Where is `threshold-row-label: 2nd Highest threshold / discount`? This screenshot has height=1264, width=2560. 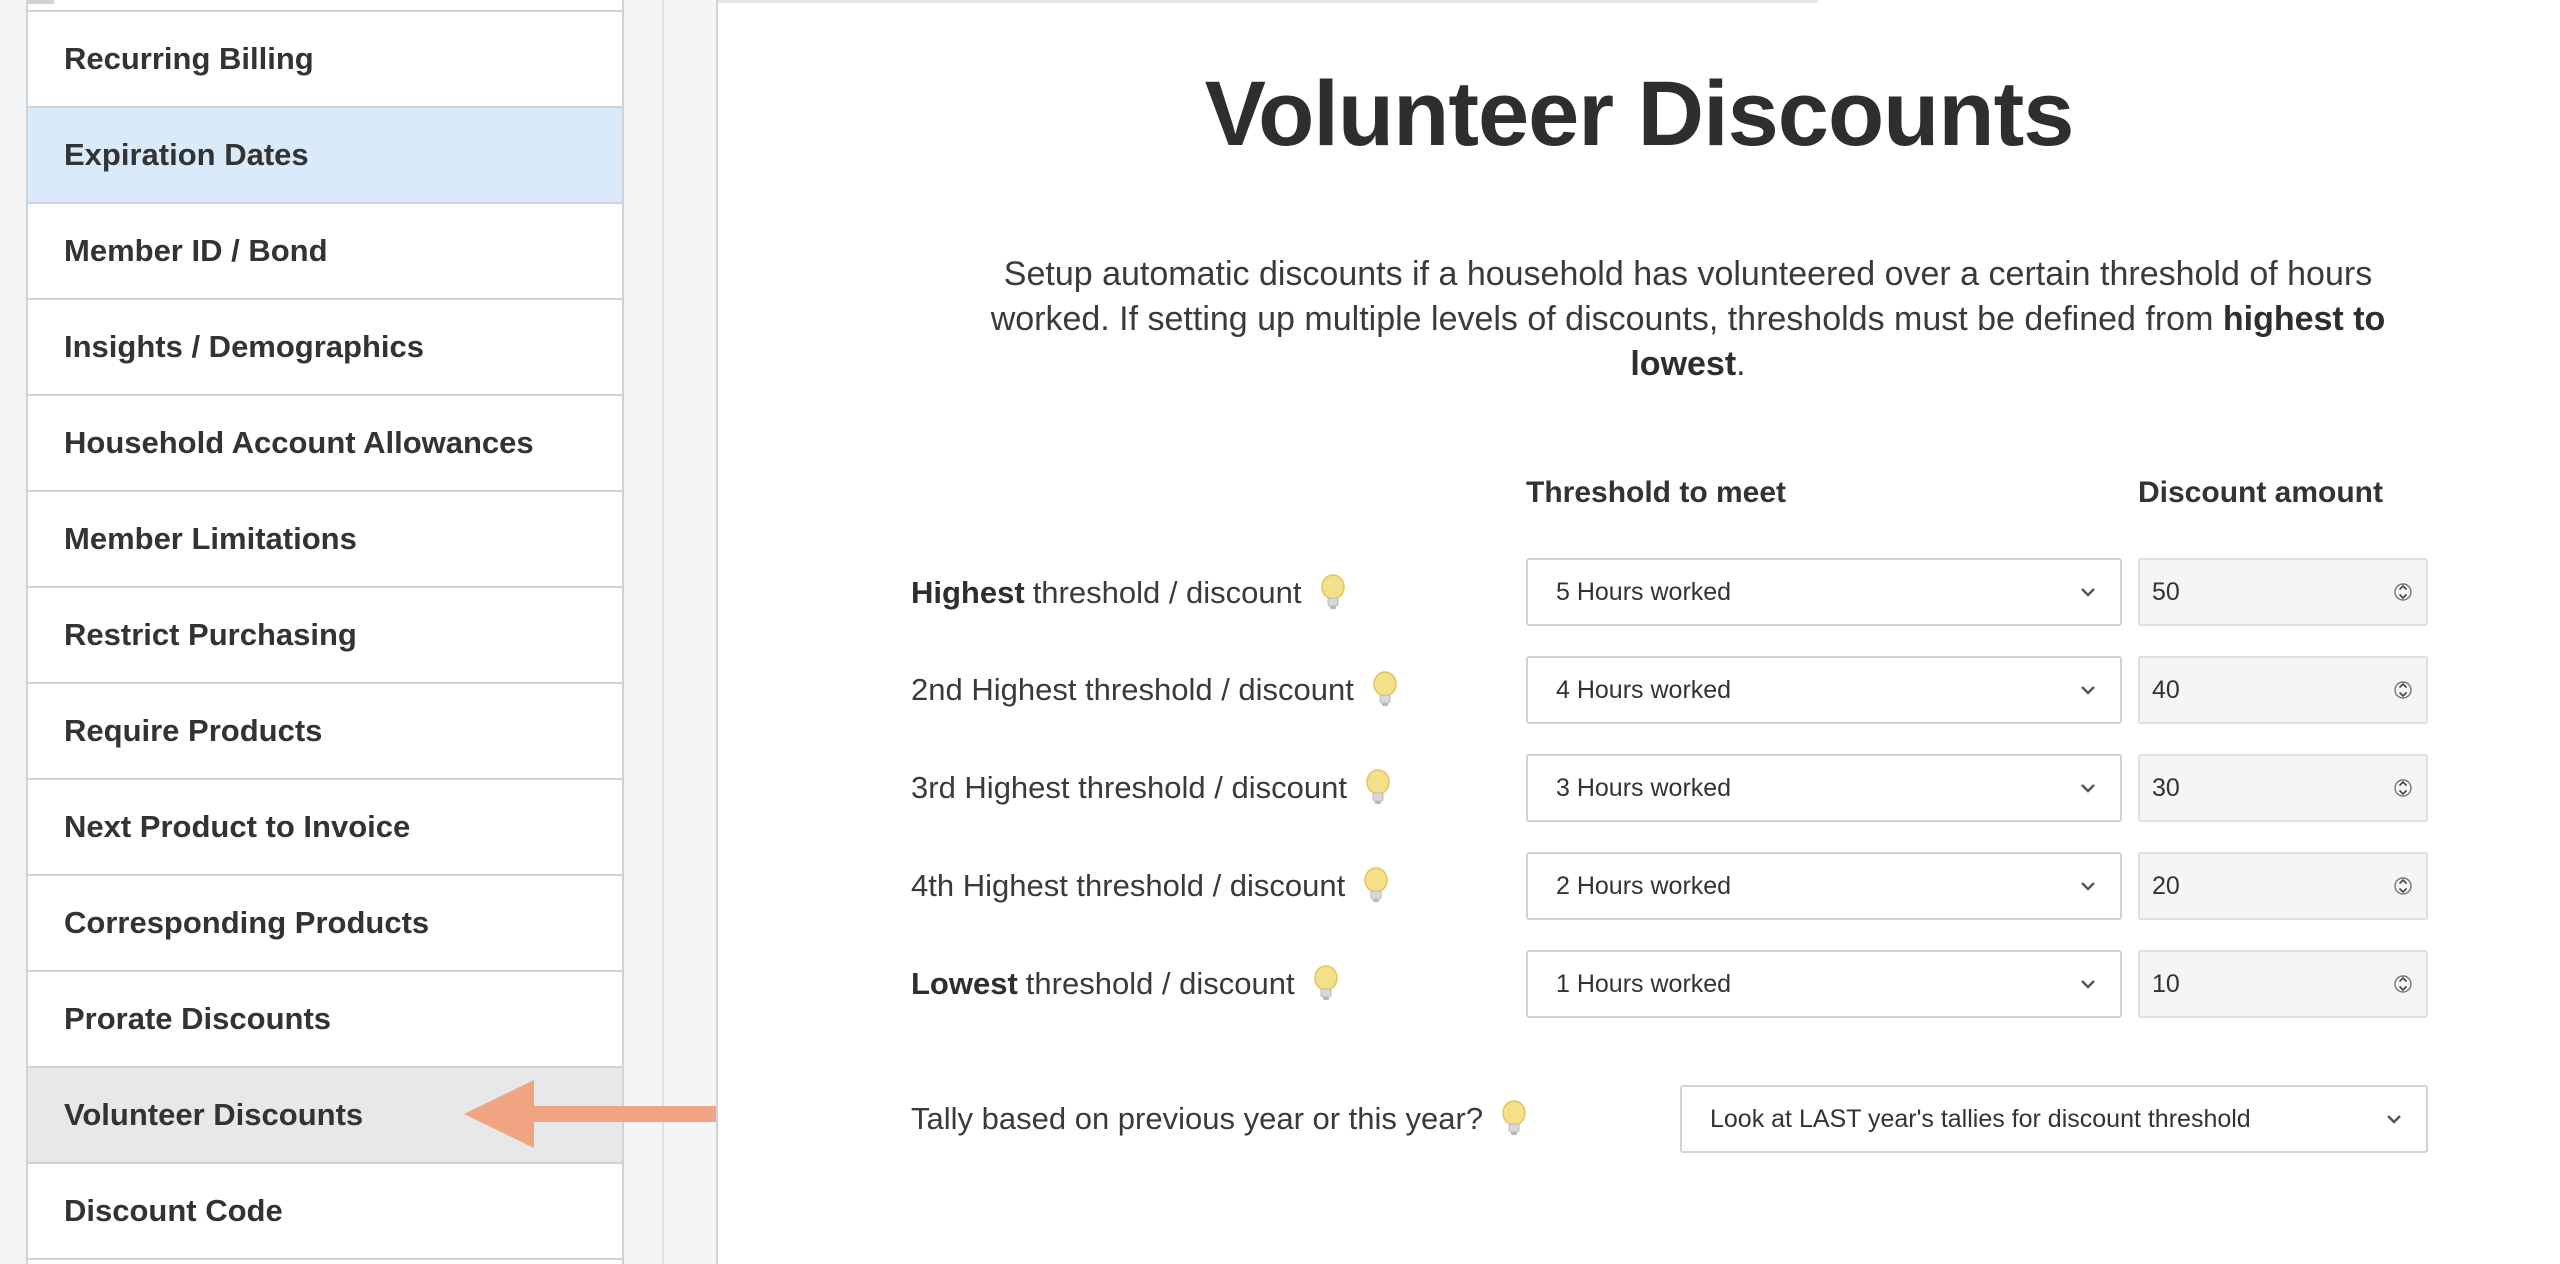
threshold-row-label: 2nd Highest threshold / discount is located at coordinates (1155, 690).